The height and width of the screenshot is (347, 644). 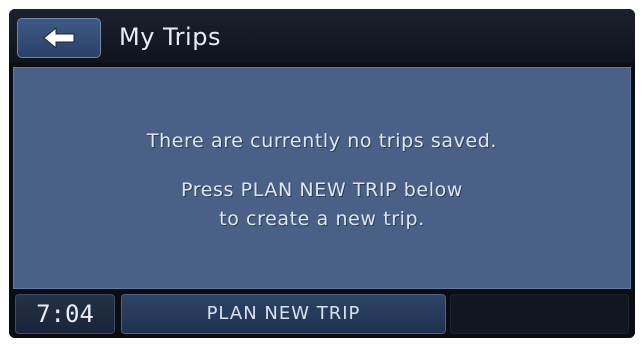 I want to click on empty-softkey-slot, so click(x=539, y=314).